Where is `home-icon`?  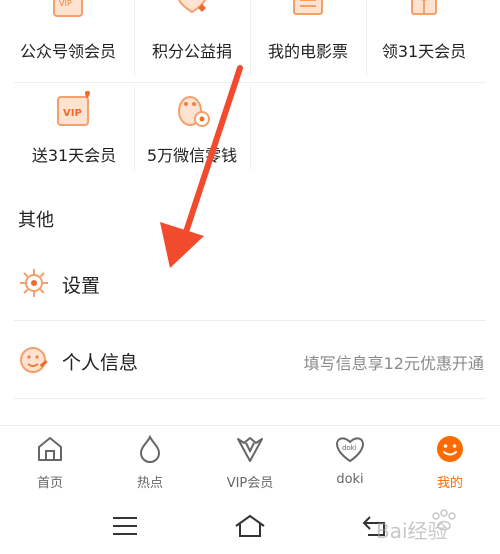
home-icon is located at coordinates (50, 449).